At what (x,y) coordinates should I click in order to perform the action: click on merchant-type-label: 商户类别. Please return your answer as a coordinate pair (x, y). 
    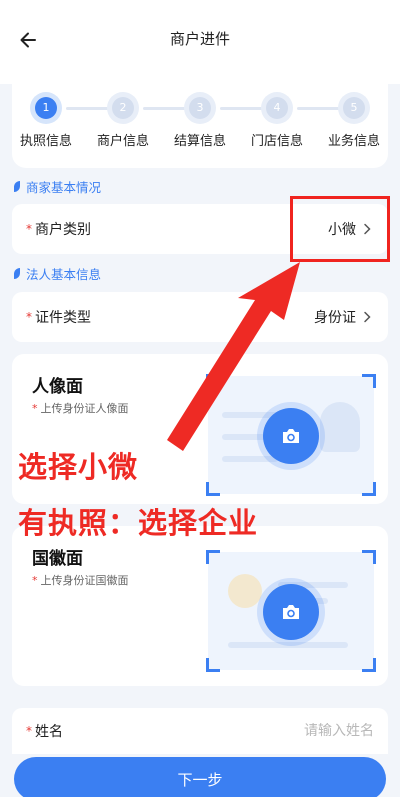
    Looking at the image, I should click on (63, 230).